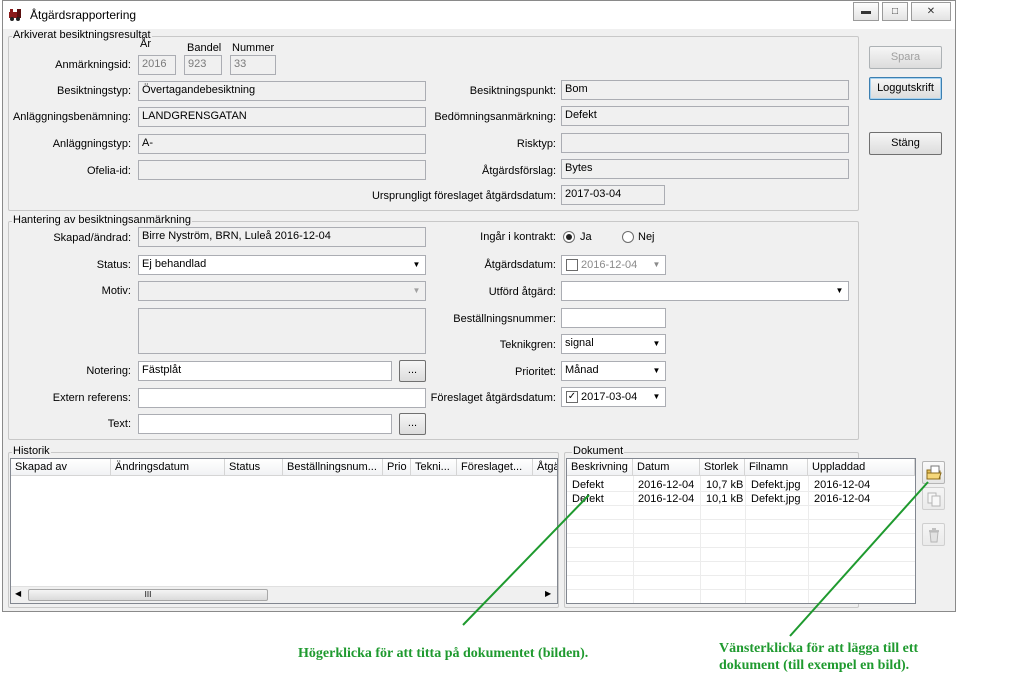 The image size is (1024, 674). Describe the element at coordinates (695, 559) in the screenshot. I see `annotation-arrows` at that location.